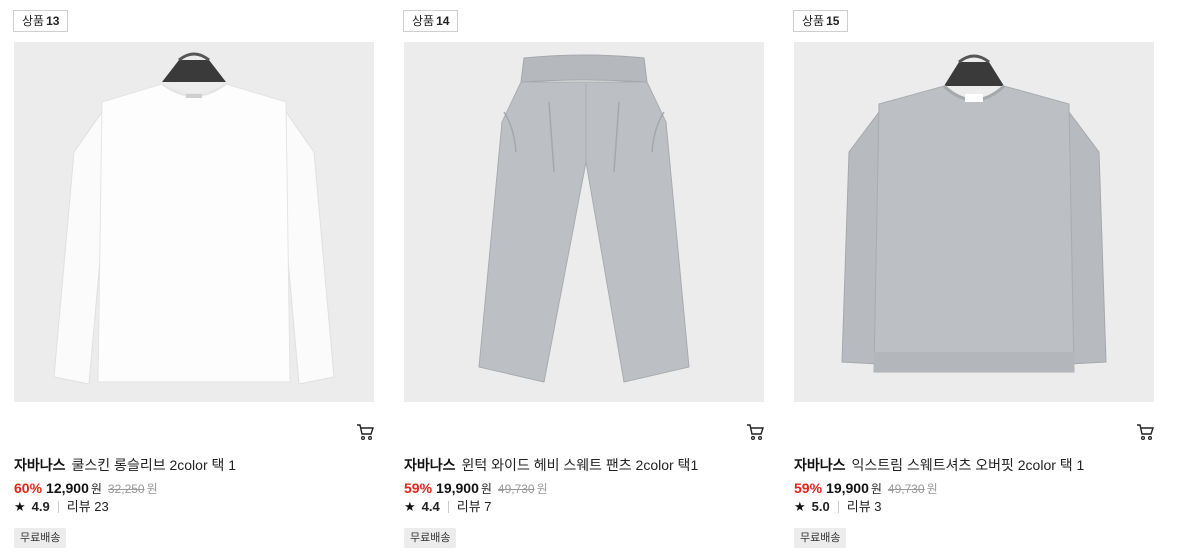  Describe the element at coordinates (40, 506) in the screenshot. I see `rating-value: 4.9` at that location.